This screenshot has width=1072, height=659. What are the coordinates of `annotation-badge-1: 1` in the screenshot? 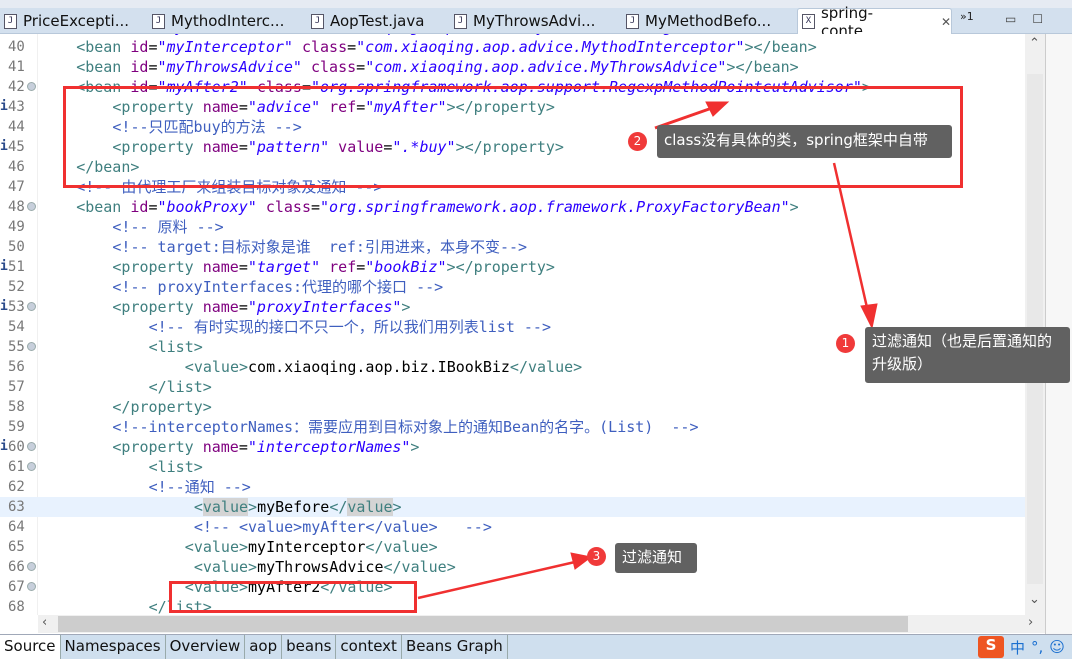 It's located at (845, 343).